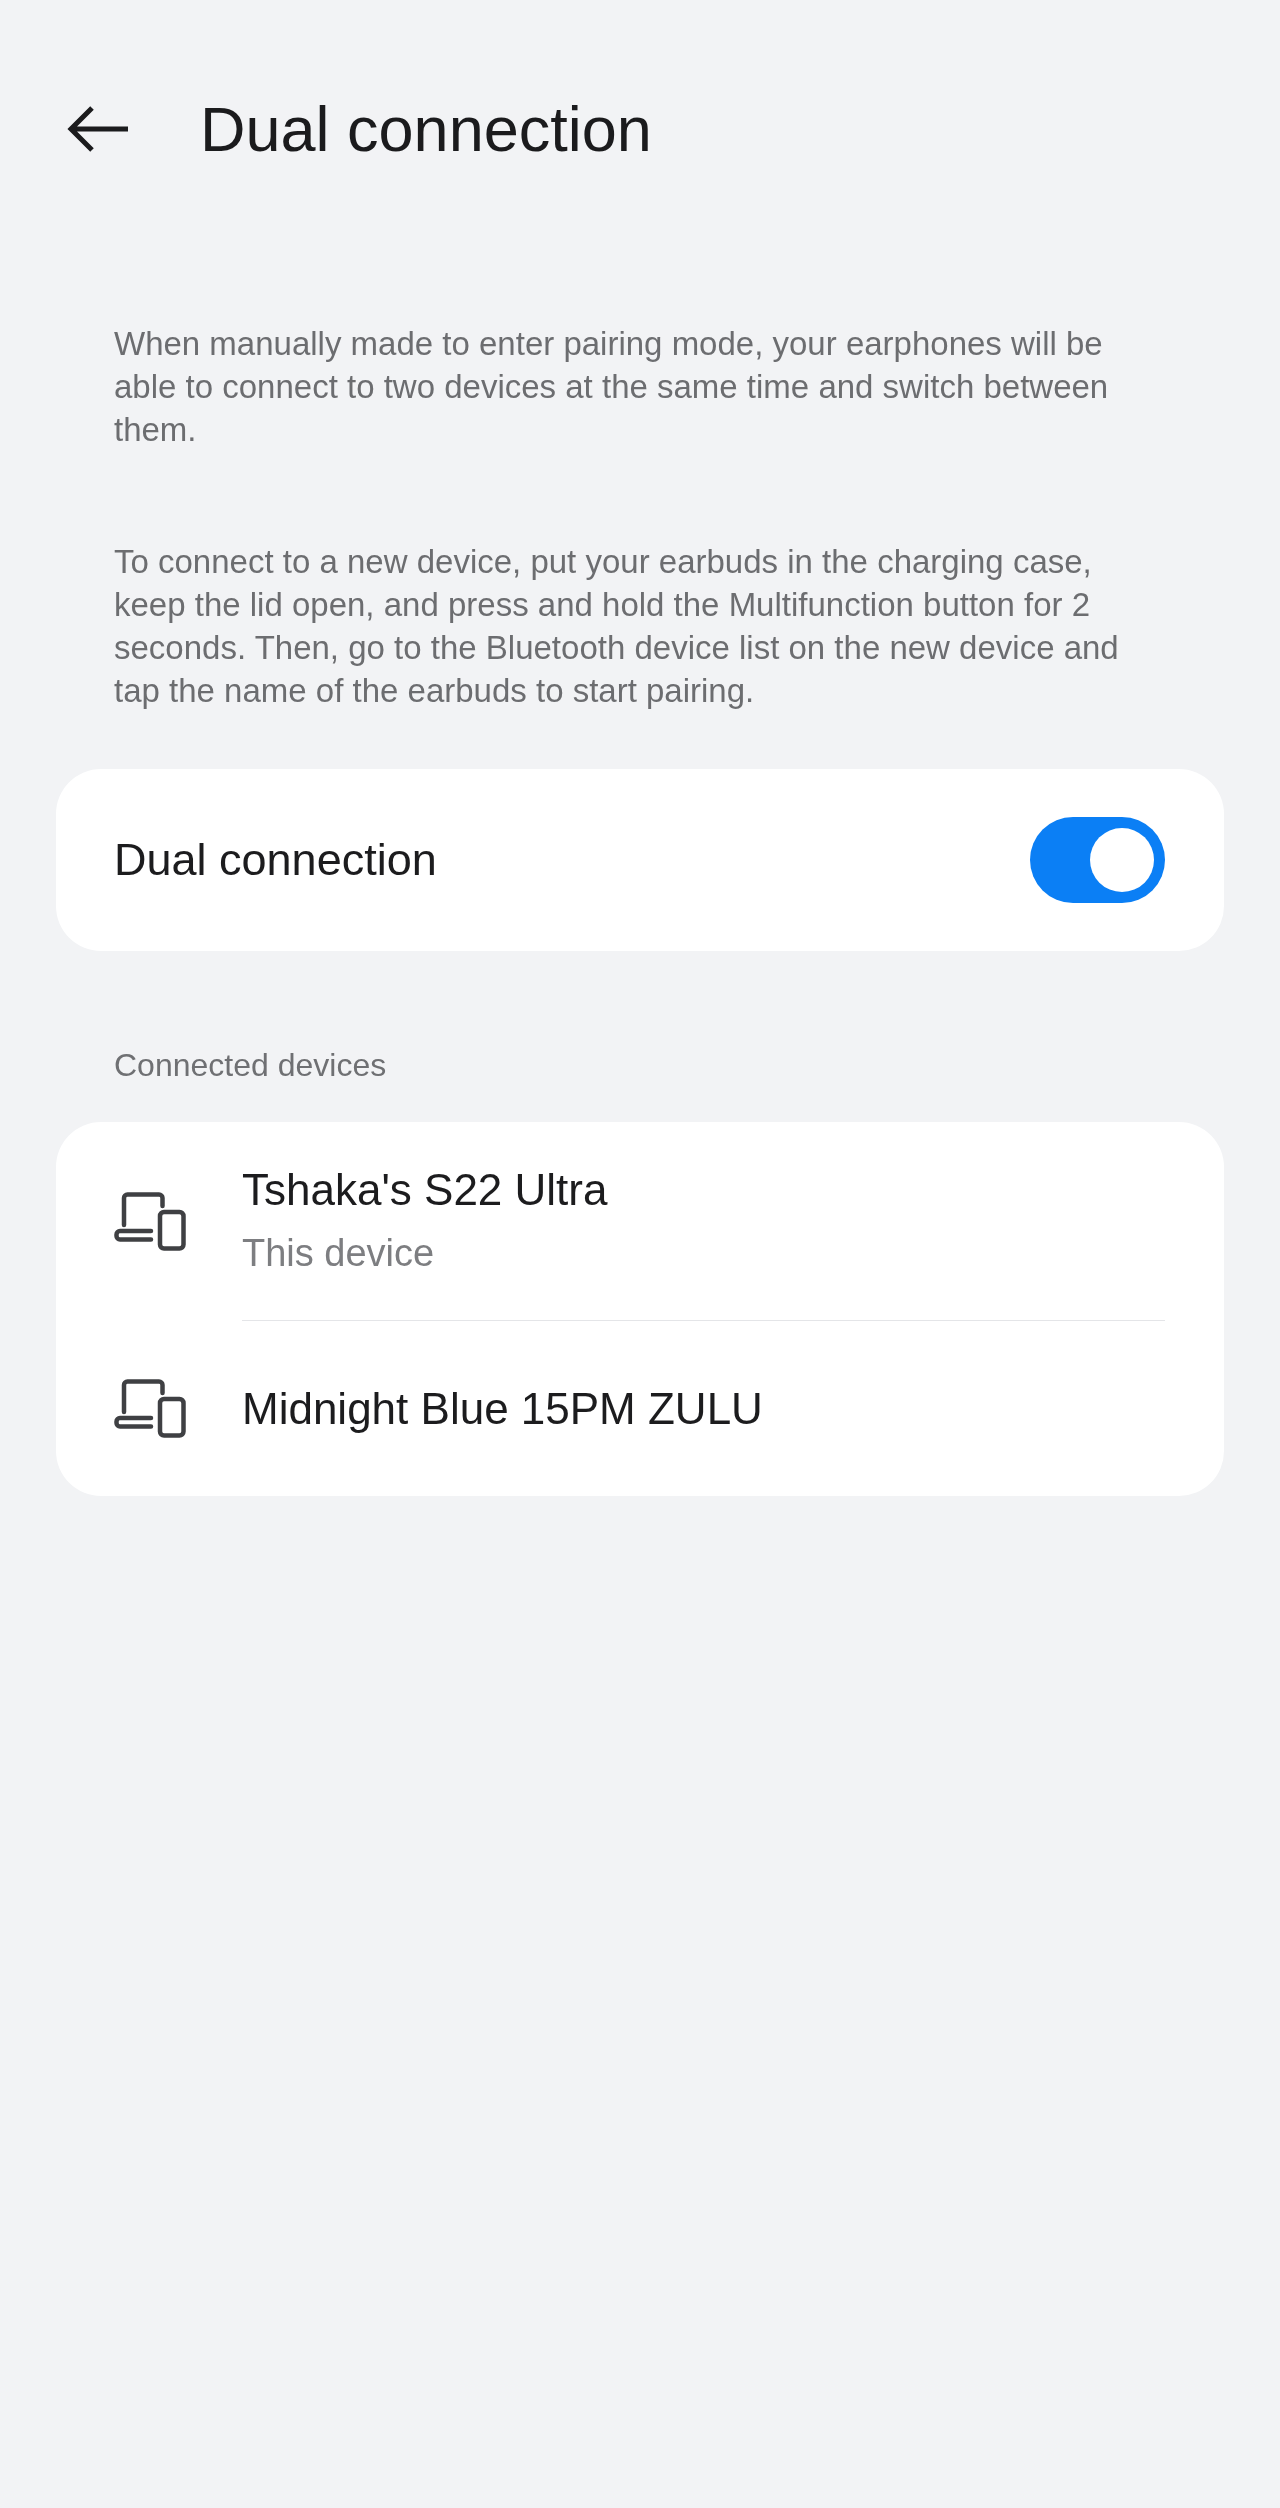 The width and height of the screenshot is (1280, 2508). Describe the element at coordinates (250, 1065) in the screenshot. I see `section-heading: Connected devices` at that location.